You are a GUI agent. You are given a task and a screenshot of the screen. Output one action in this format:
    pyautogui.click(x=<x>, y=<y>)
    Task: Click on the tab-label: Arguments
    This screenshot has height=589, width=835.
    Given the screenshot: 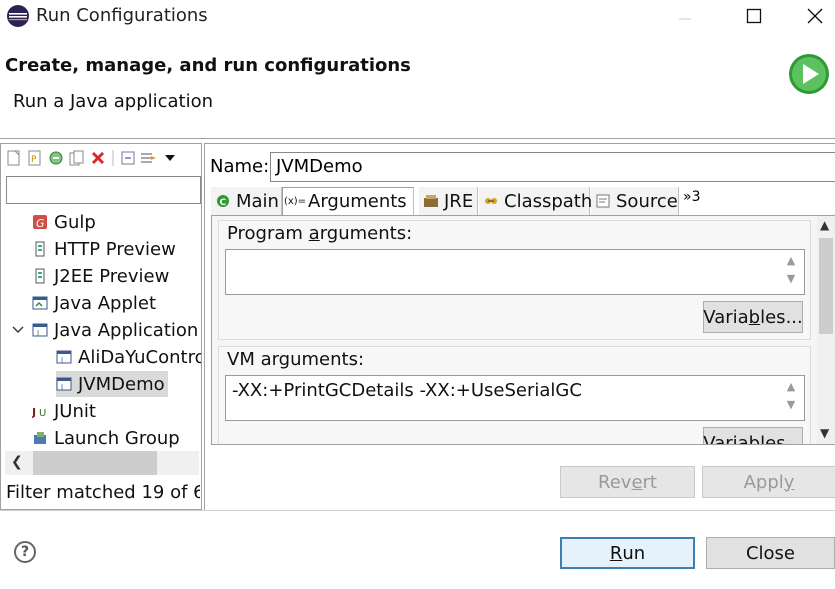 What is the action you would take?
    pyautogui.click(x=357, y=201)
    